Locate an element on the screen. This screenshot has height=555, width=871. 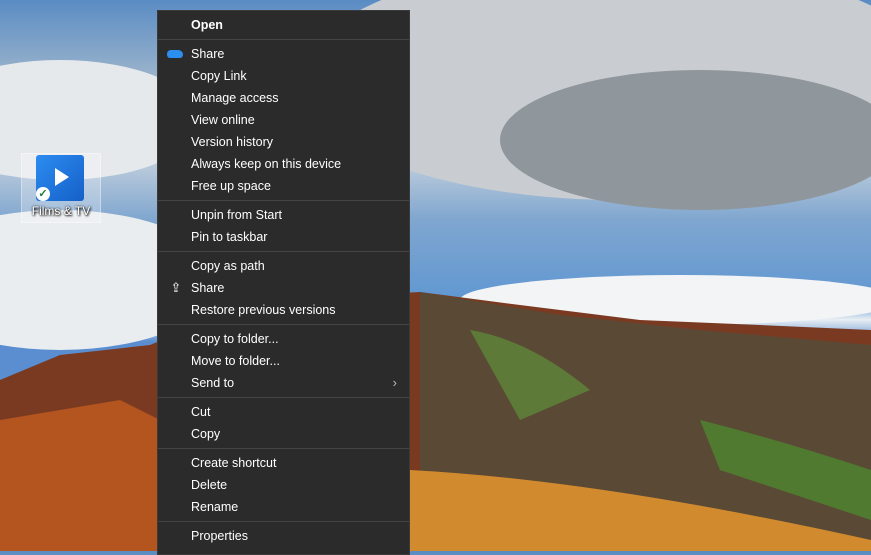
menu-item-label: Restore previous versions is located at coordinates (263, 310).